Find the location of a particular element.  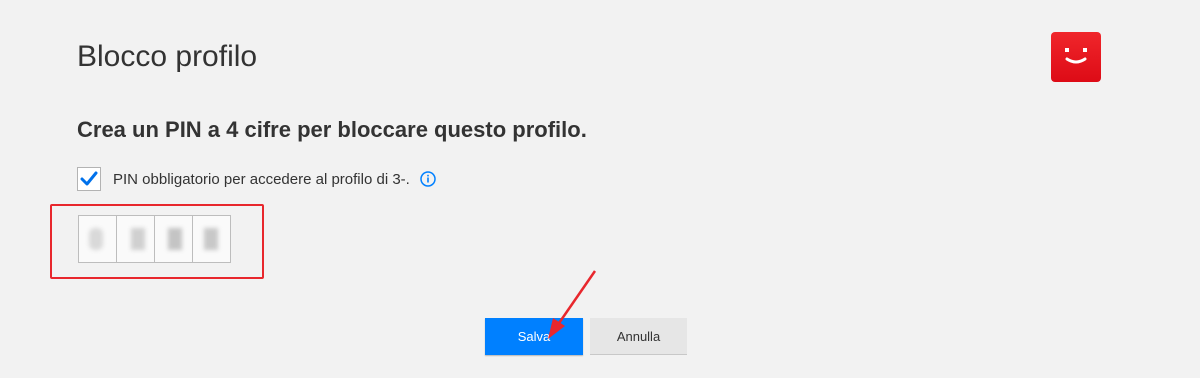

checkmark-icon is located at coordinates (89, 178).